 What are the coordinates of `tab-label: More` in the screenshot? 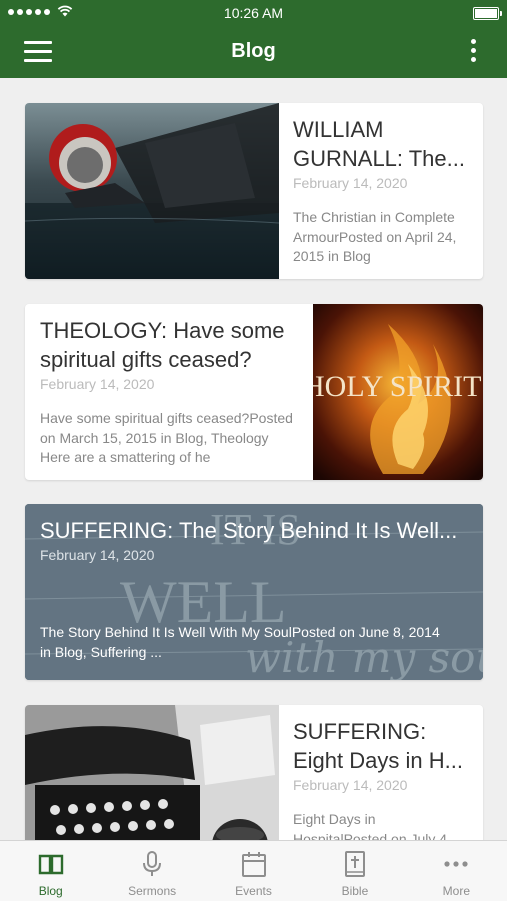 It's located at (456, 891).